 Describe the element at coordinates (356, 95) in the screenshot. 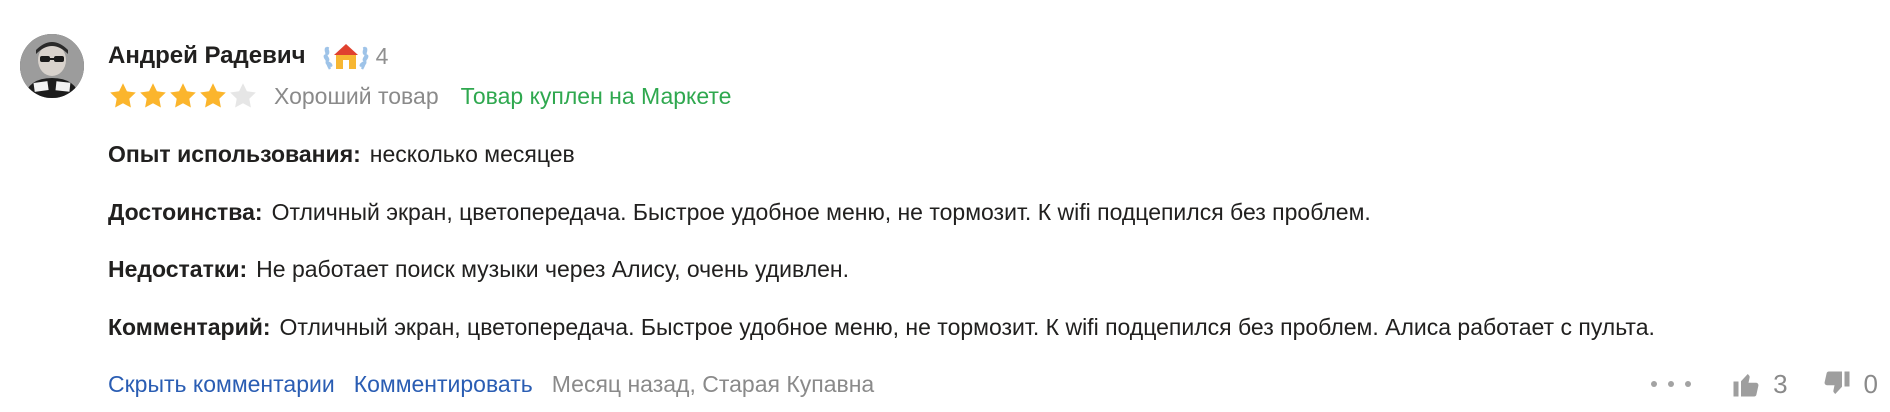

I see `rating-verdict: Хороший товар` at that location.